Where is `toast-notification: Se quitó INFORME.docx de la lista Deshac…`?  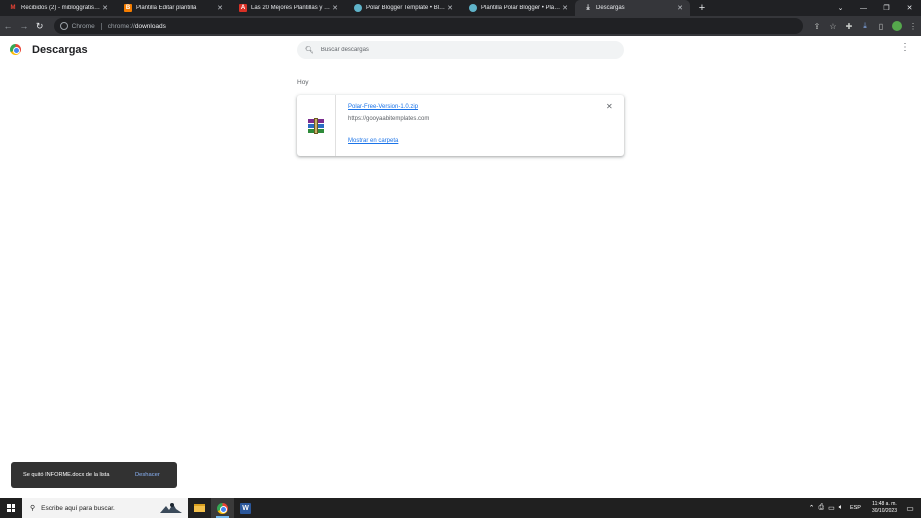
toast-notification: Se quitó INFORME.docx de la lista Deshac… is located at coordinates (94, 475).